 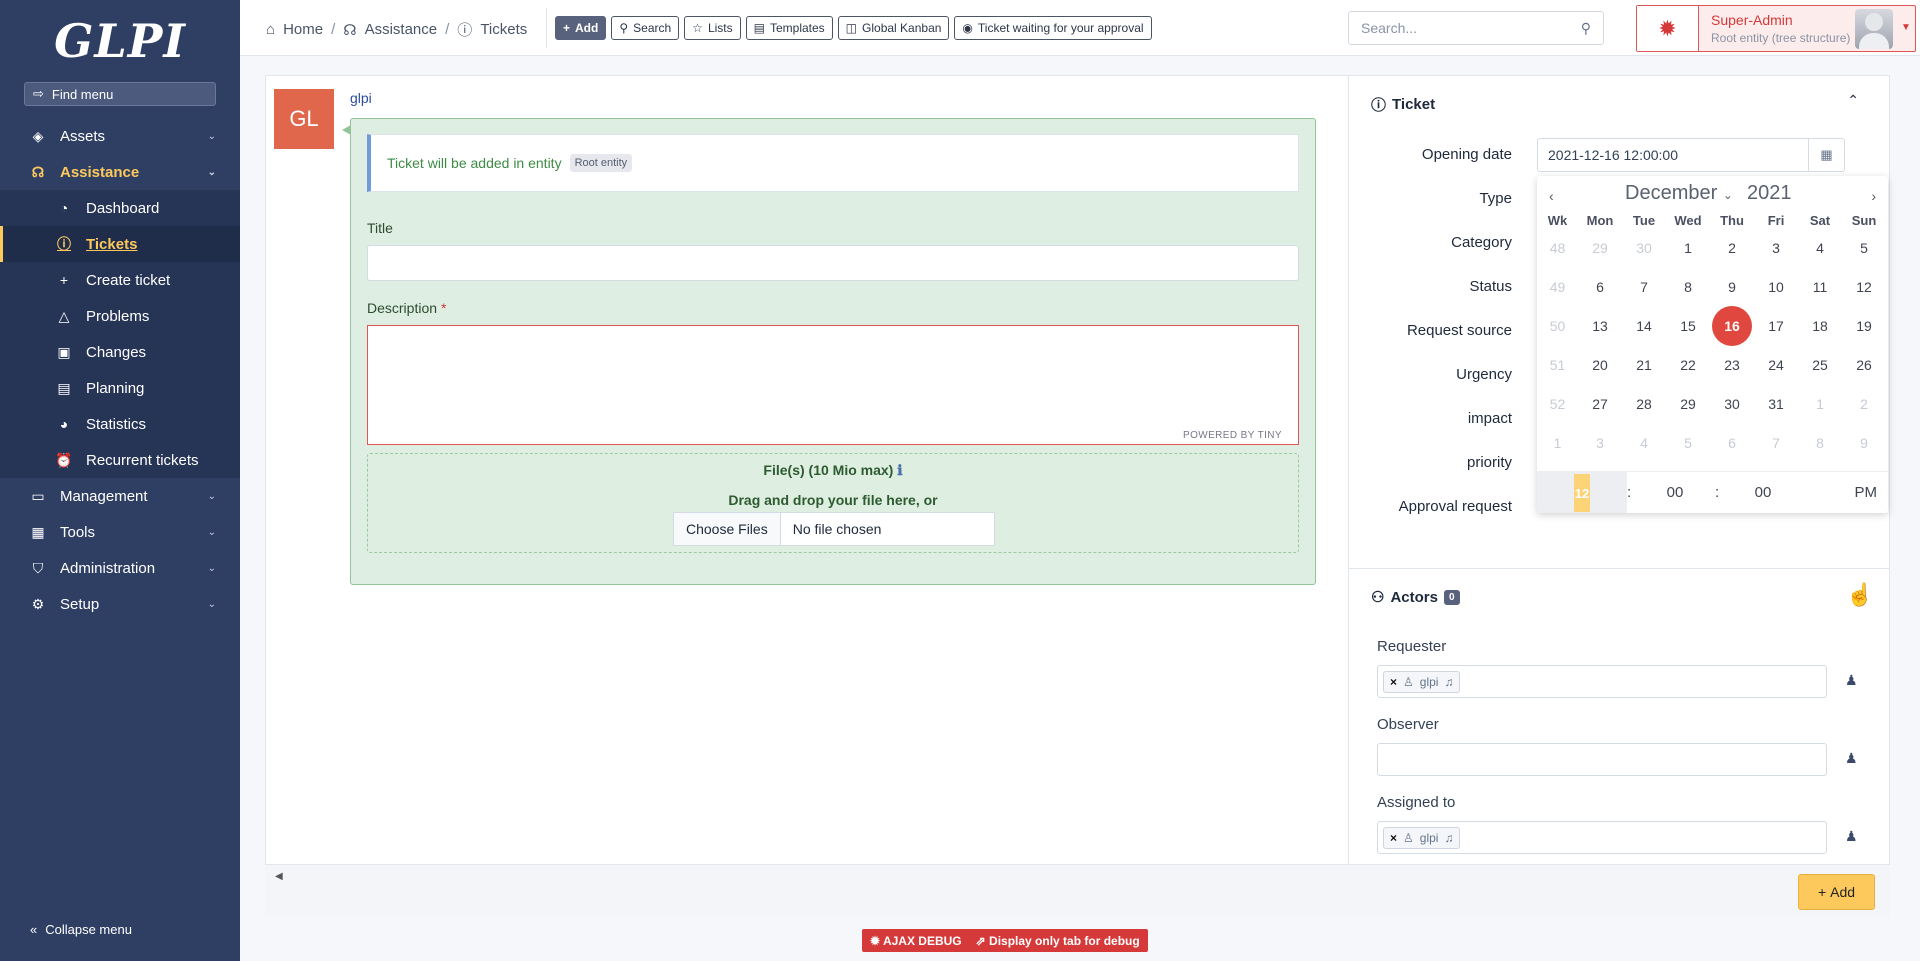 What do you see at coordinates (645, 28) in the screenshot?
I see `search-button: ⚲ Search` at bounding box center [645, 28].